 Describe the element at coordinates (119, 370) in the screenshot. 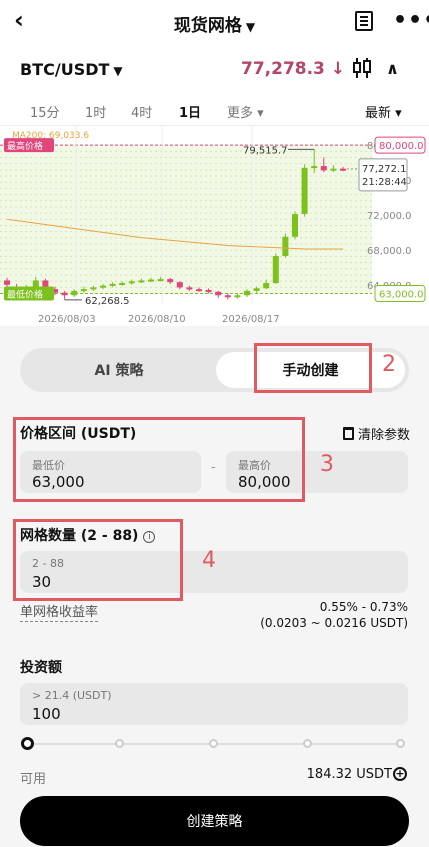

I see `tab-ai-strategy: AI 策略` at that location.